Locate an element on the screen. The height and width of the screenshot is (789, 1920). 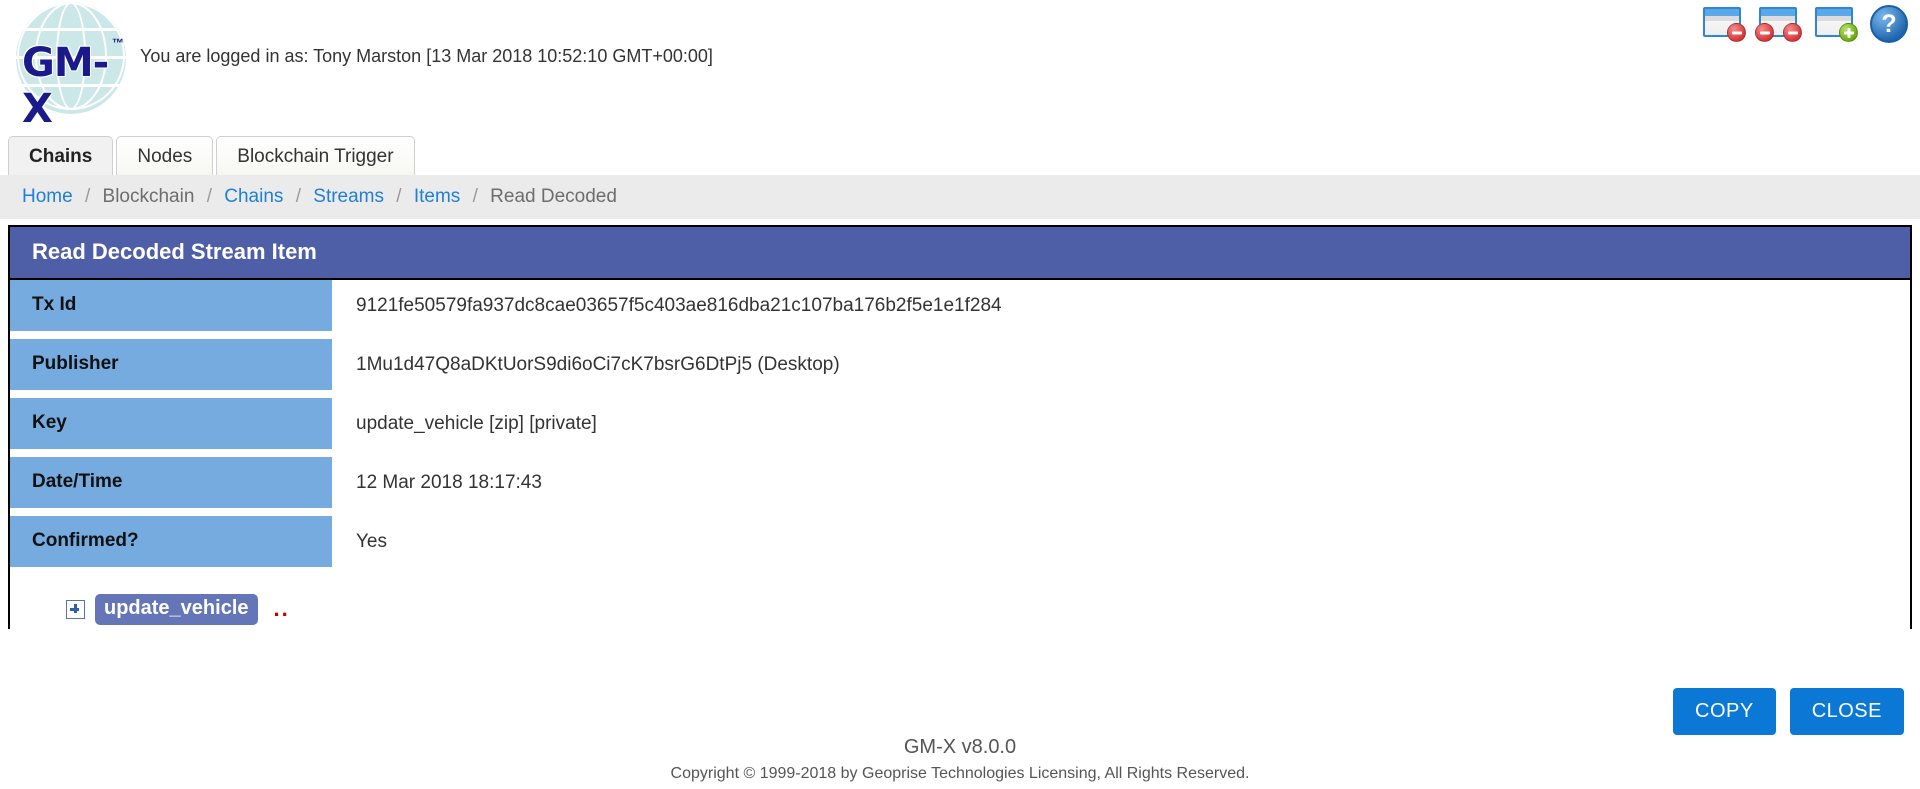
field-value-key: update_vehicle [zip] [private] is located at coordinates (476, 423).